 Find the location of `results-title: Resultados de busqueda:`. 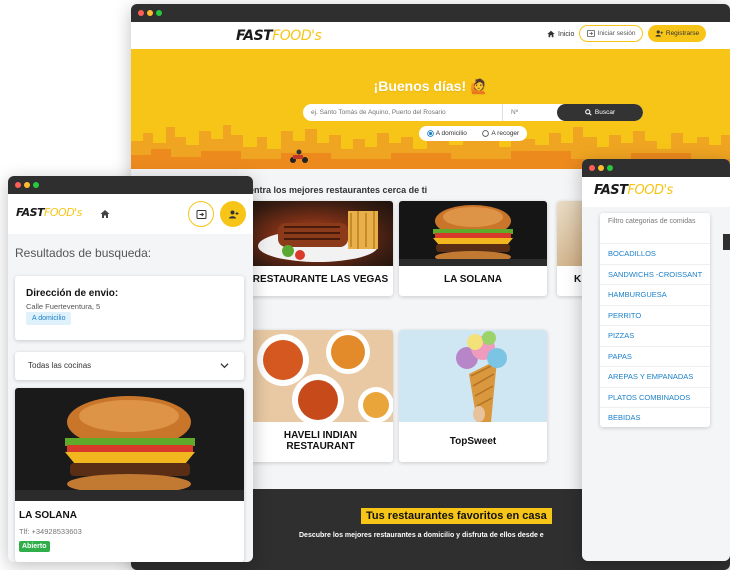

results-title: Resultados de busqueda: is located at coordinates (83, 253).